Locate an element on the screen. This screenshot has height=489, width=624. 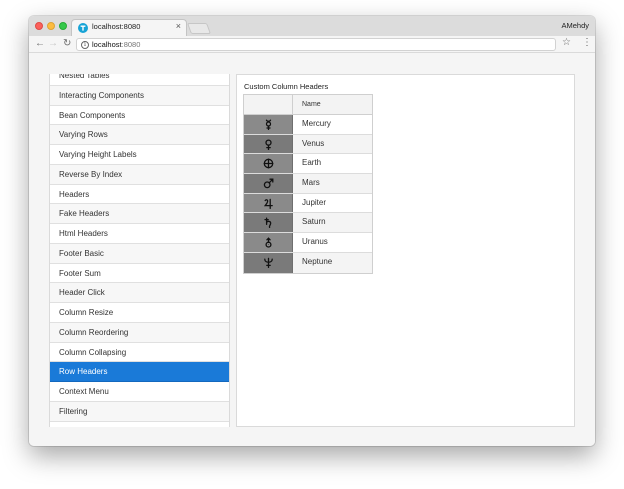
sidebar-item: Filtering is located at coordinates (139, 412).